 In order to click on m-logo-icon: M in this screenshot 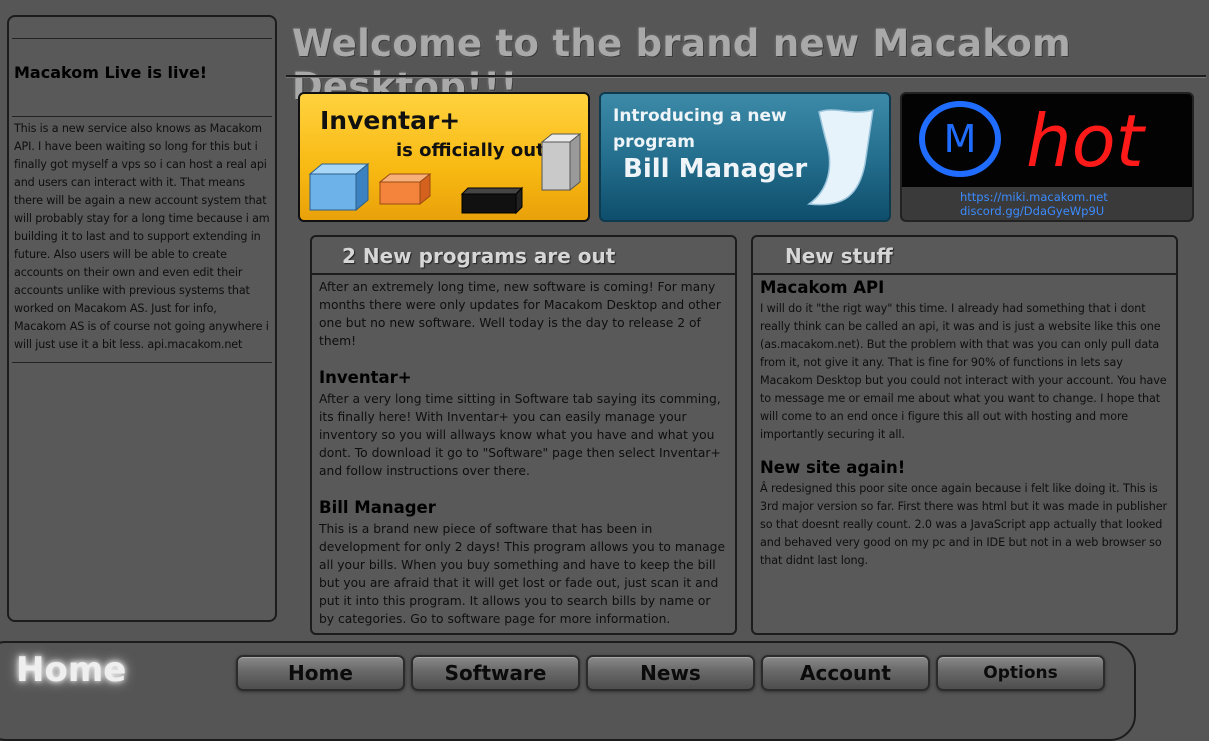, I will do `click(960, 139)`.